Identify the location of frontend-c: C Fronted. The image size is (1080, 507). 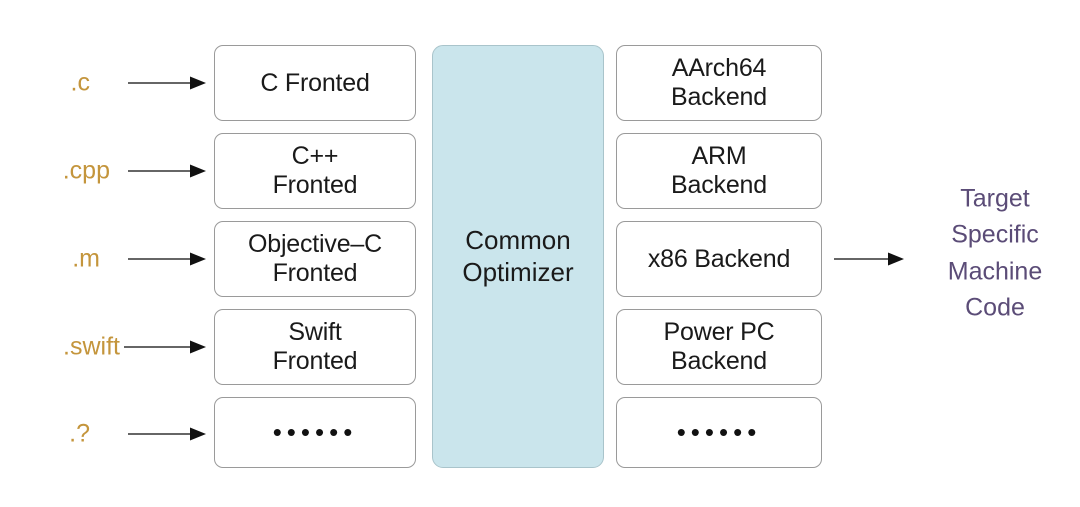
(315, 83).